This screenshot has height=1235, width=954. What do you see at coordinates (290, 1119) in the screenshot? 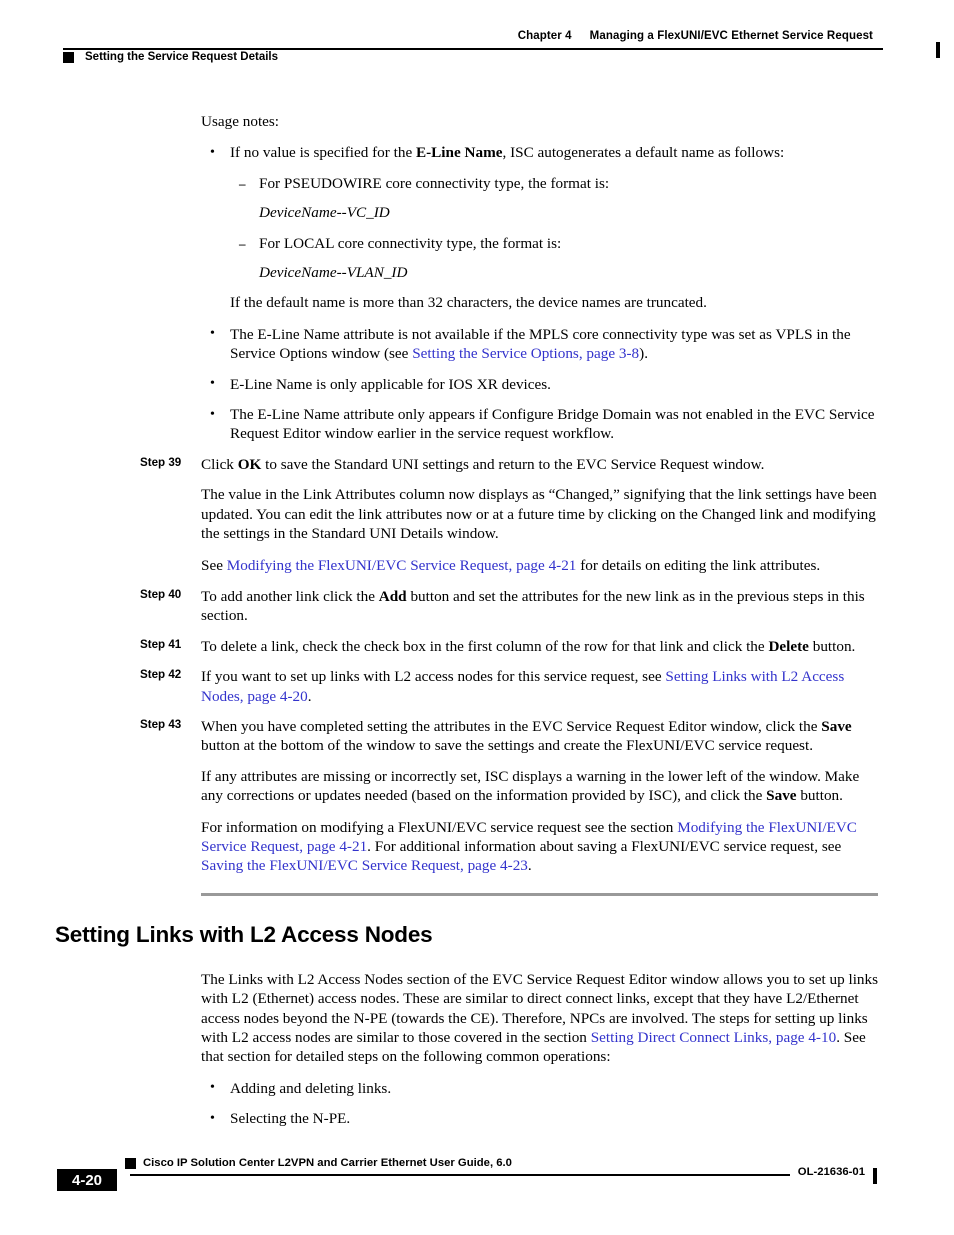
I see `bullet-selecting-npe-text: Selecting the N-PE.` at bounding box center [290, 1119].